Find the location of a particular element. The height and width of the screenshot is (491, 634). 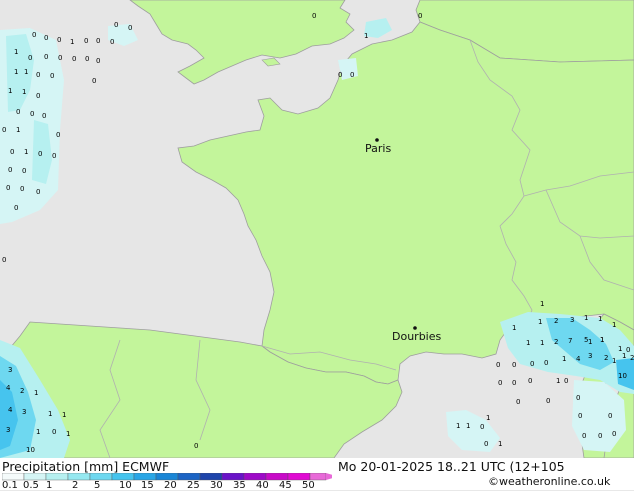

legend-tick-label: 10 is located at coordinates (125, 485).